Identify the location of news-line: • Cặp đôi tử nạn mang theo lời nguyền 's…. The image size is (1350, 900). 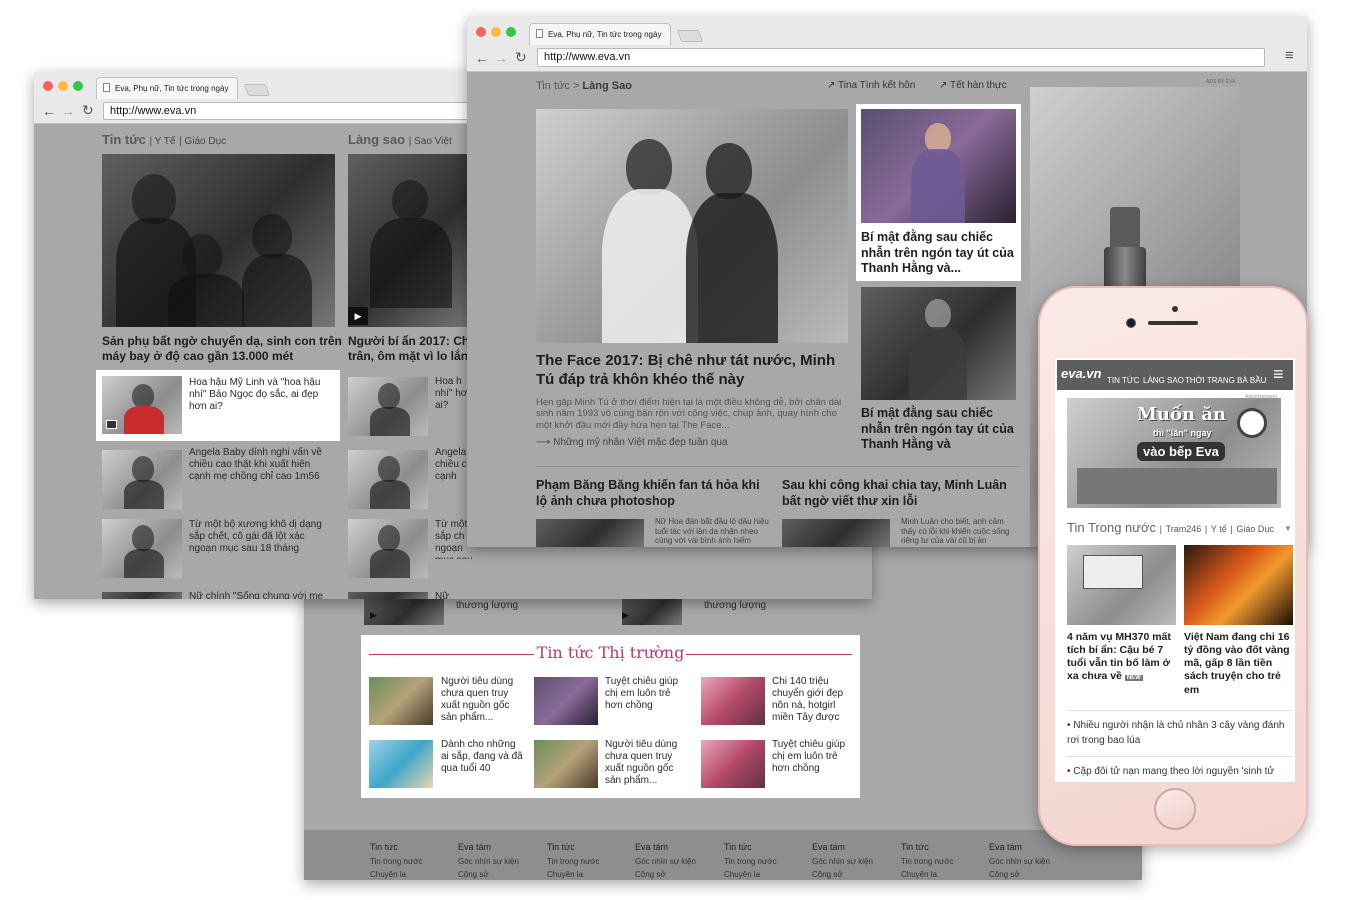
(1180, 771).